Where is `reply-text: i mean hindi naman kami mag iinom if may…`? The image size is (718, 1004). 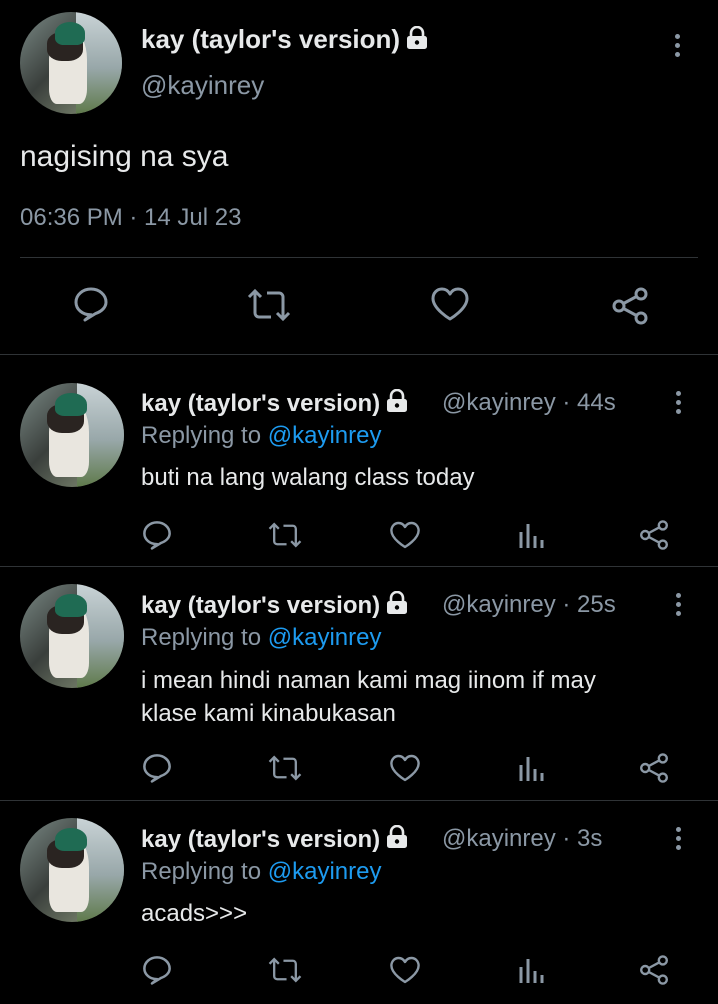
reply-text: i mean hindi naman kami mag iinom if may… is located at coordinates (368, 697).